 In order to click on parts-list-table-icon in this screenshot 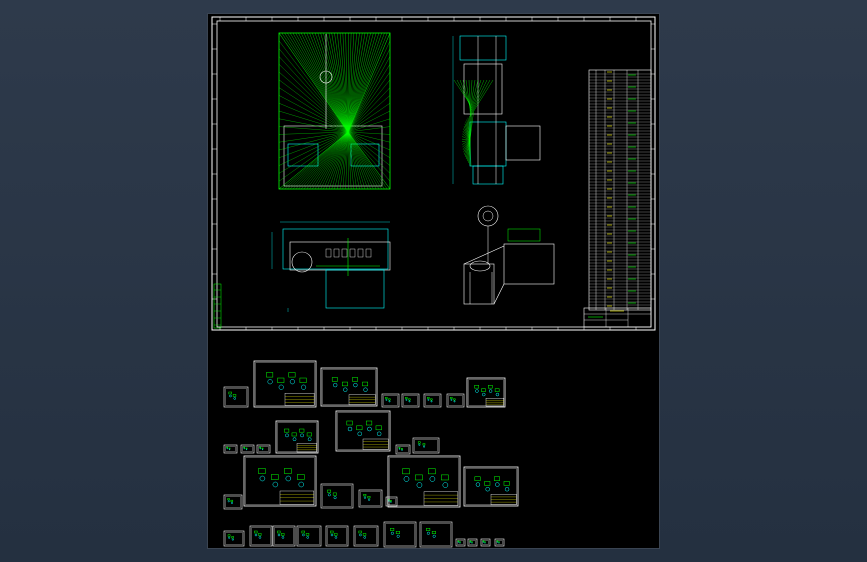, I will do `click(620, 190)`.